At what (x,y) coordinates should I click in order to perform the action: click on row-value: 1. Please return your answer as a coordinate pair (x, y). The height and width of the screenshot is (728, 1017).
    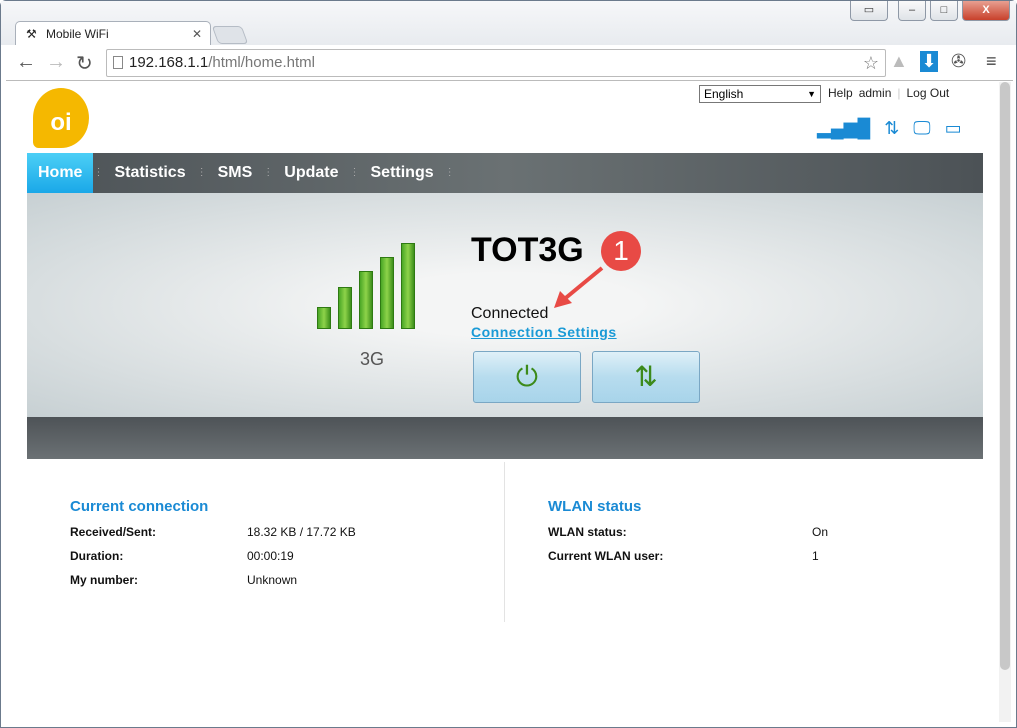
    Looking at the image, I should click on (815, 556).